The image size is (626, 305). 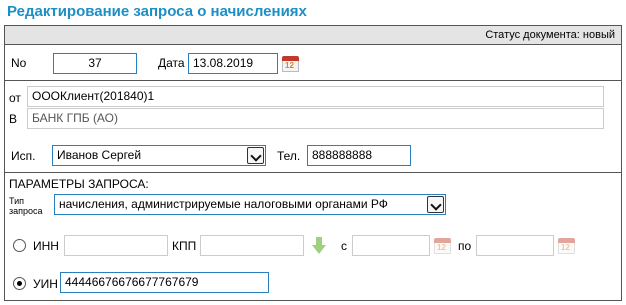 What do you see at coordinates (550, 35) in the screenshot?
I see `status-badge: Статус документа: новый` at bounding box center [550, 35].